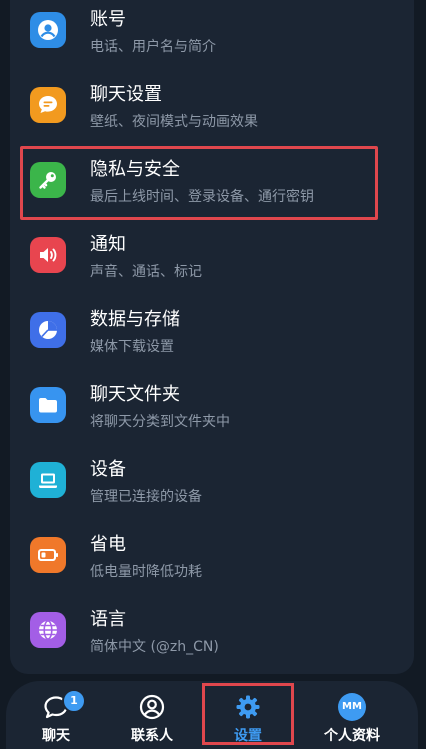 The image size is (426, 749). What do you see at coordinates (135, 394) in the screenshot?
I see `settings-item-title: 聊天文件夹` at bounding box center [135, 394].